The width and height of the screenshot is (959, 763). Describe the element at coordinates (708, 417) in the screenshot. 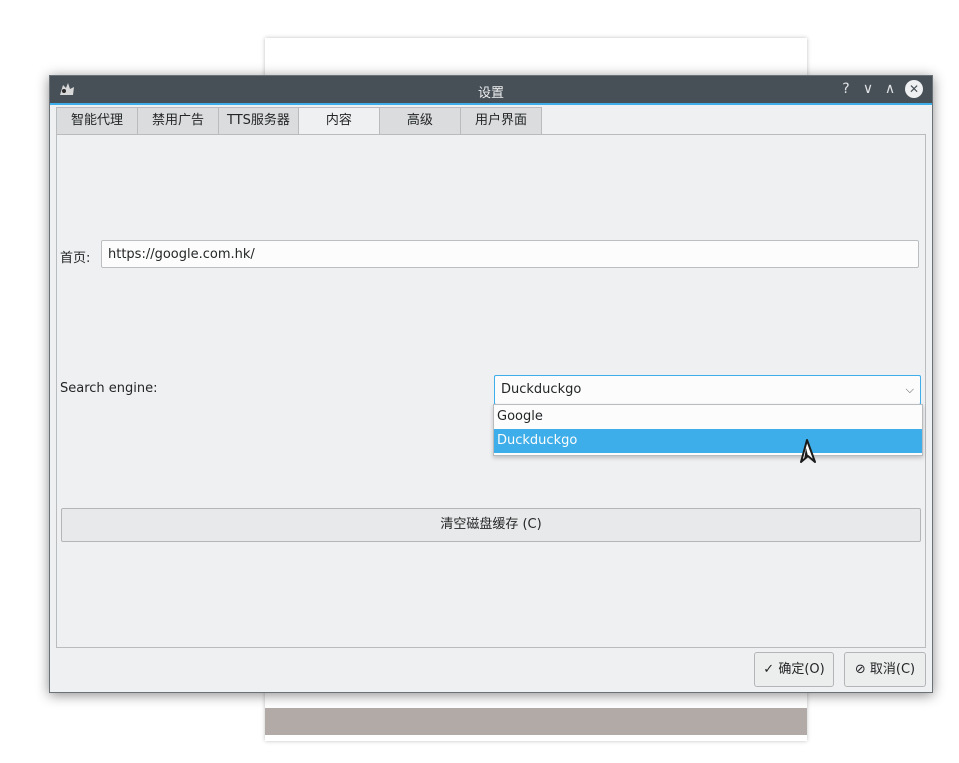

I see `option-google: Google` at that location.